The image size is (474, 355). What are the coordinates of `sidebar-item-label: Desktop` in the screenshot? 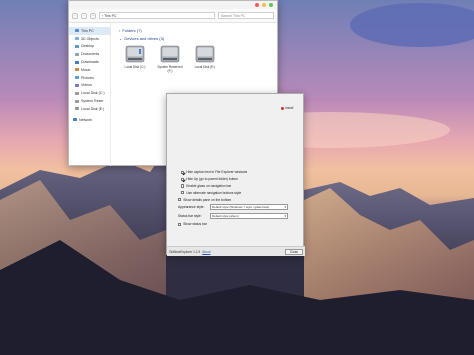 It's located at (88, 46).